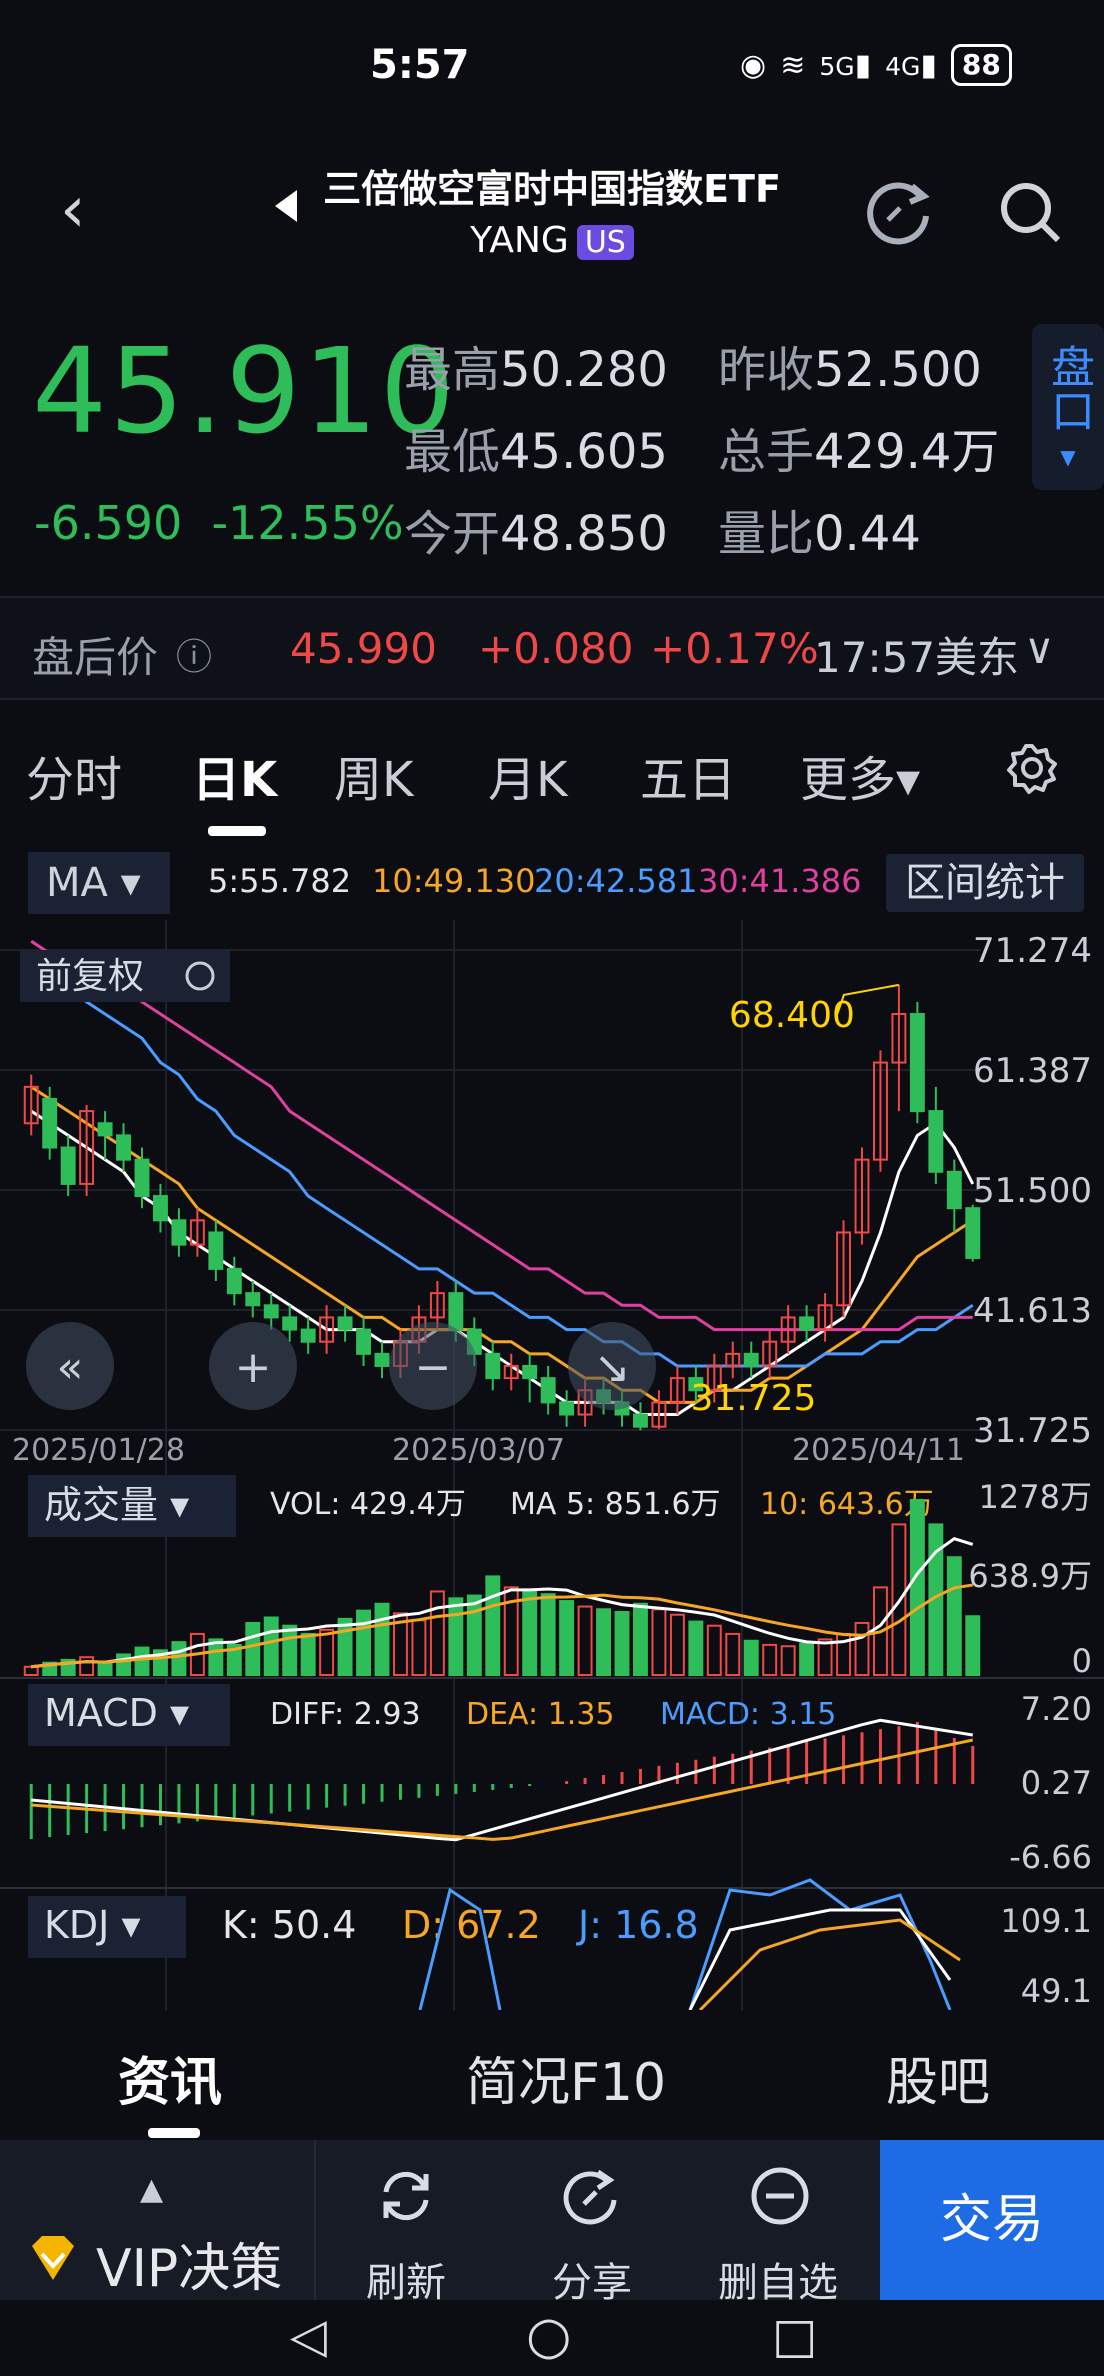 The image size is (1104, 2376). Describe the element at coordinates (1030, 212) in the screenshot. I see `search-icon` at that location.